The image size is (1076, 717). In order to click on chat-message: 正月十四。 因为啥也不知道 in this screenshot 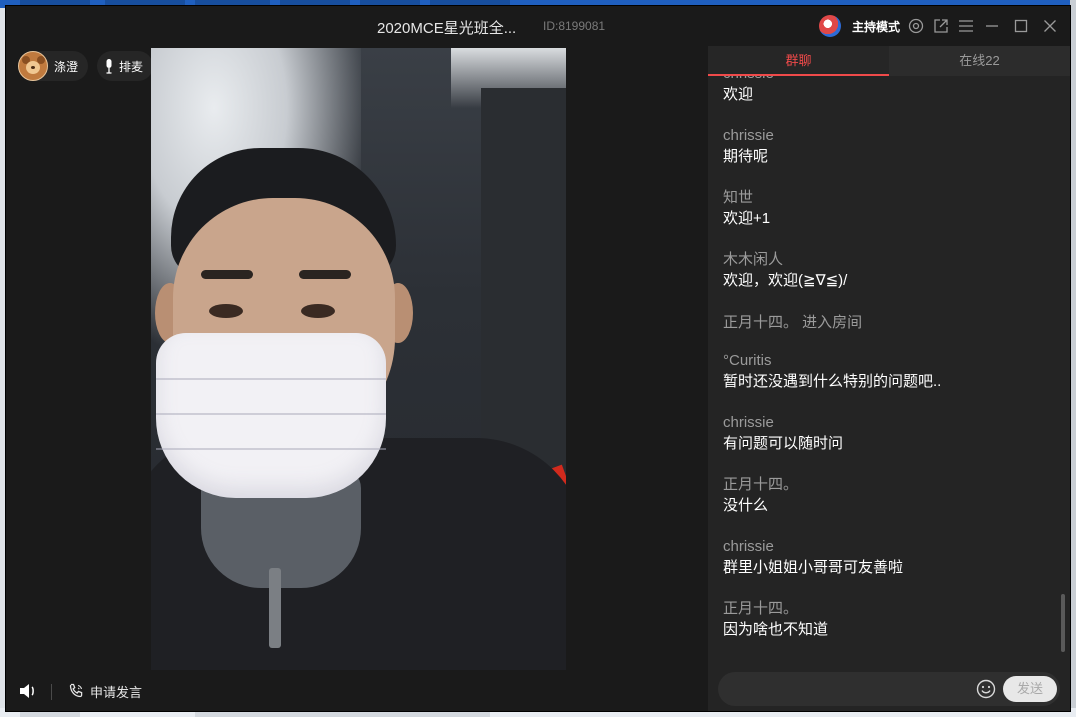, I will do `click(888, 620)`.